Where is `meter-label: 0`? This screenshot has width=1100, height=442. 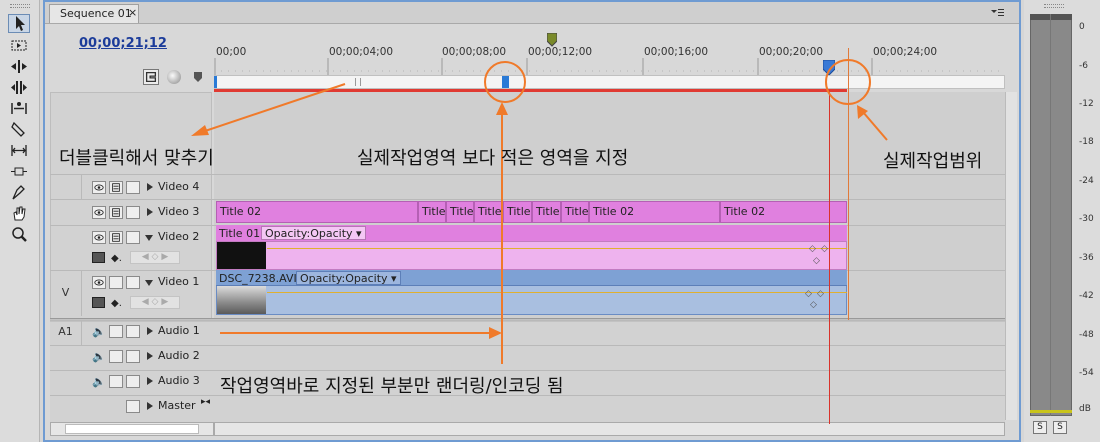
meter-label: 0 is located at coordinates (1082, 27).